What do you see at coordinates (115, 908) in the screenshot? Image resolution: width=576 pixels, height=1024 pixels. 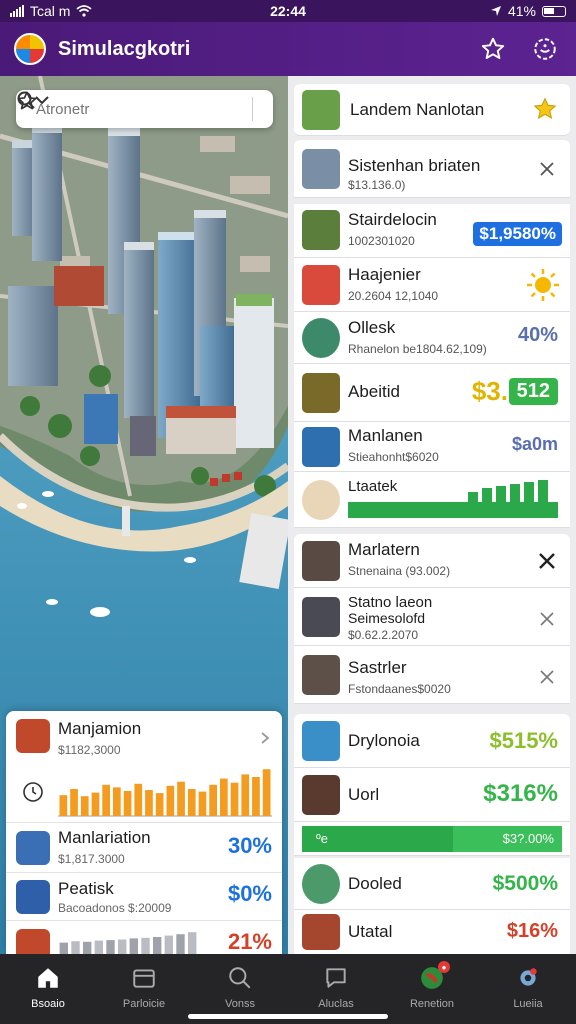 I see `item-sub: Bacoadonos $:20009` at bounding box center [115, 908].